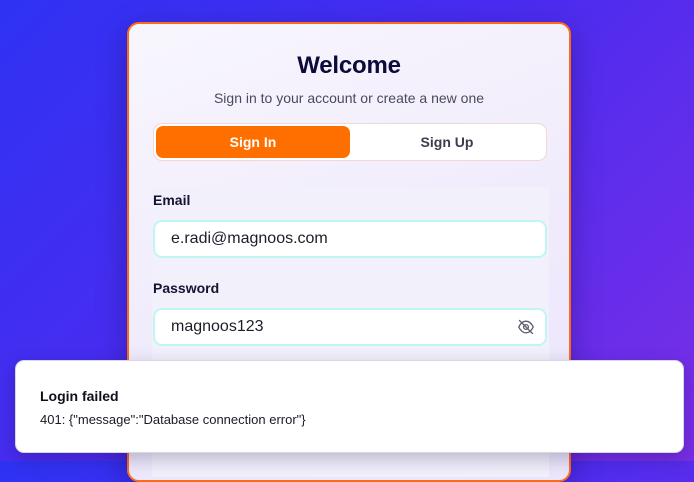 The image size is (694, 482). I want to click on page-title: Welcome, so click(349, 65).